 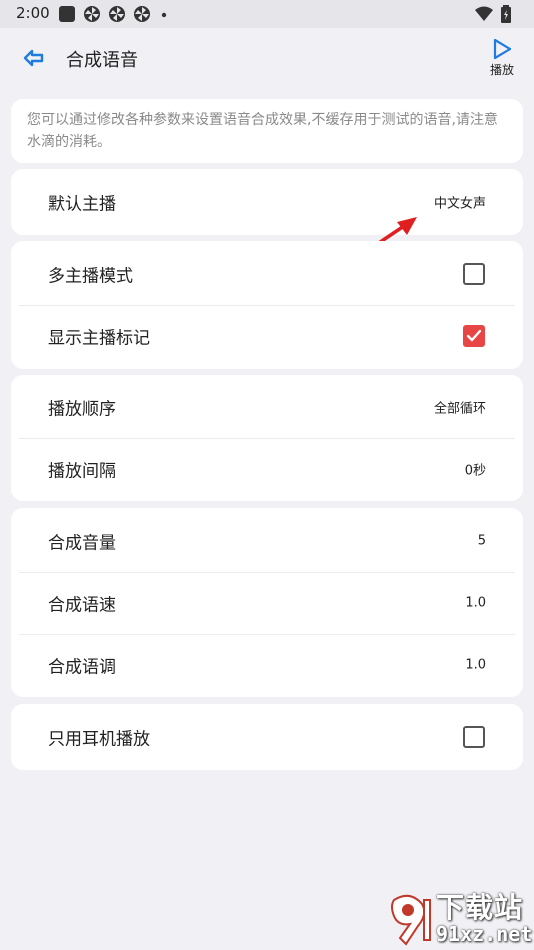 I want to click on pitch-row: 合成语调 1.0, so click(x=267, y=665).